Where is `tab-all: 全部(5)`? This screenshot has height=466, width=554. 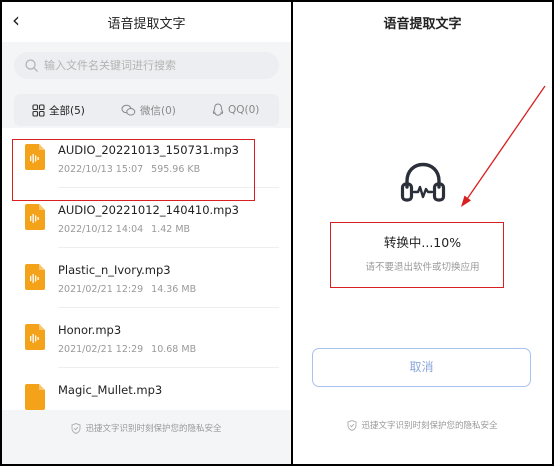 tab-all: 全部(5) is located at coordinates (58, 110).